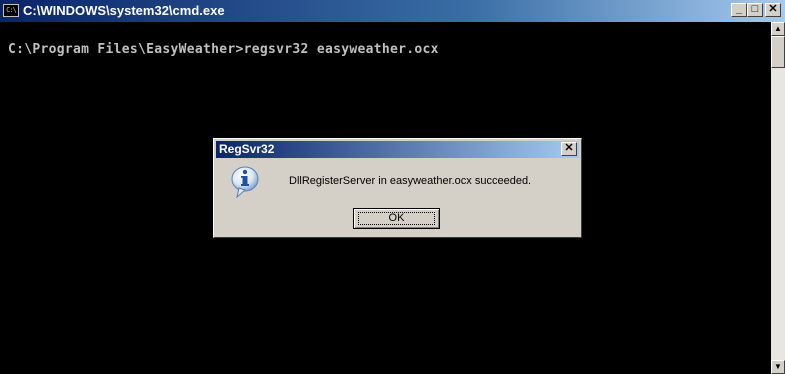  What do you see at coordinates (397, 149) in the screenshot?
I see `dialog-titlebar: RegSvr32 ✕` at bounding box center [397, 149].